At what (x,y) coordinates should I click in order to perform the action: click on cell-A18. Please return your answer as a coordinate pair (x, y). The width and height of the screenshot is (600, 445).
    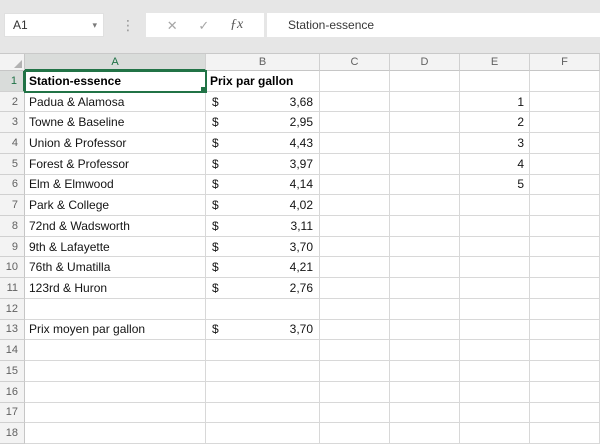
    Looking at the image, I should click on (115, 433).